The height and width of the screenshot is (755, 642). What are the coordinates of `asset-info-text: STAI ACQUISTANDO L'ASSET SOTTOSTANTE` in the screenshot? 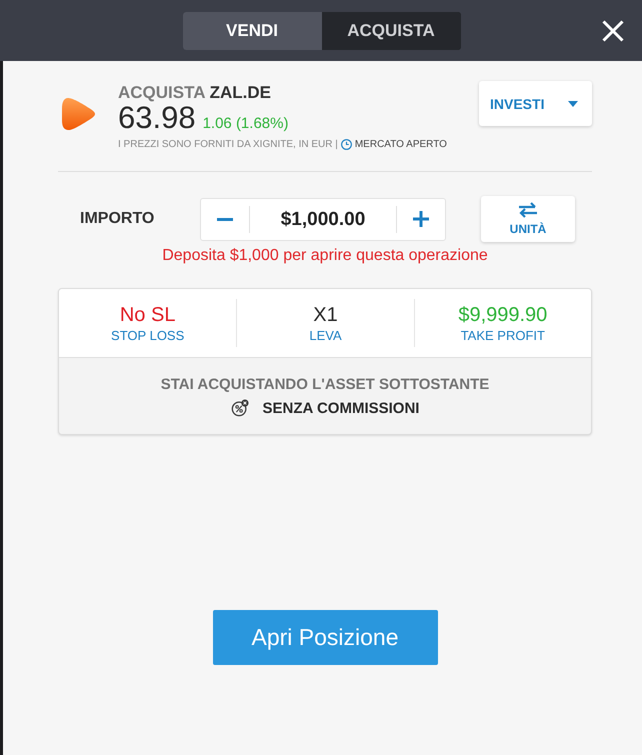 It's located at (325, 384).